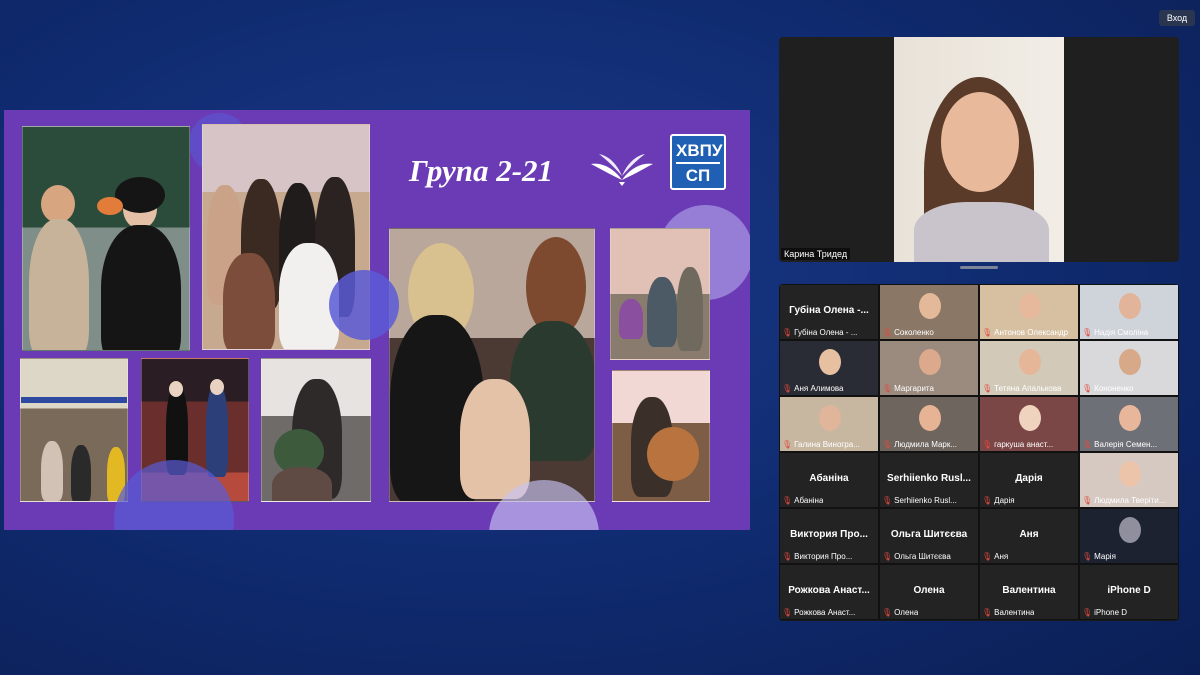  What do you see at coordinates (1105, 556) in the screenshot?
I see `participant-label-text: Марія` at bounding box center [1105, 556].